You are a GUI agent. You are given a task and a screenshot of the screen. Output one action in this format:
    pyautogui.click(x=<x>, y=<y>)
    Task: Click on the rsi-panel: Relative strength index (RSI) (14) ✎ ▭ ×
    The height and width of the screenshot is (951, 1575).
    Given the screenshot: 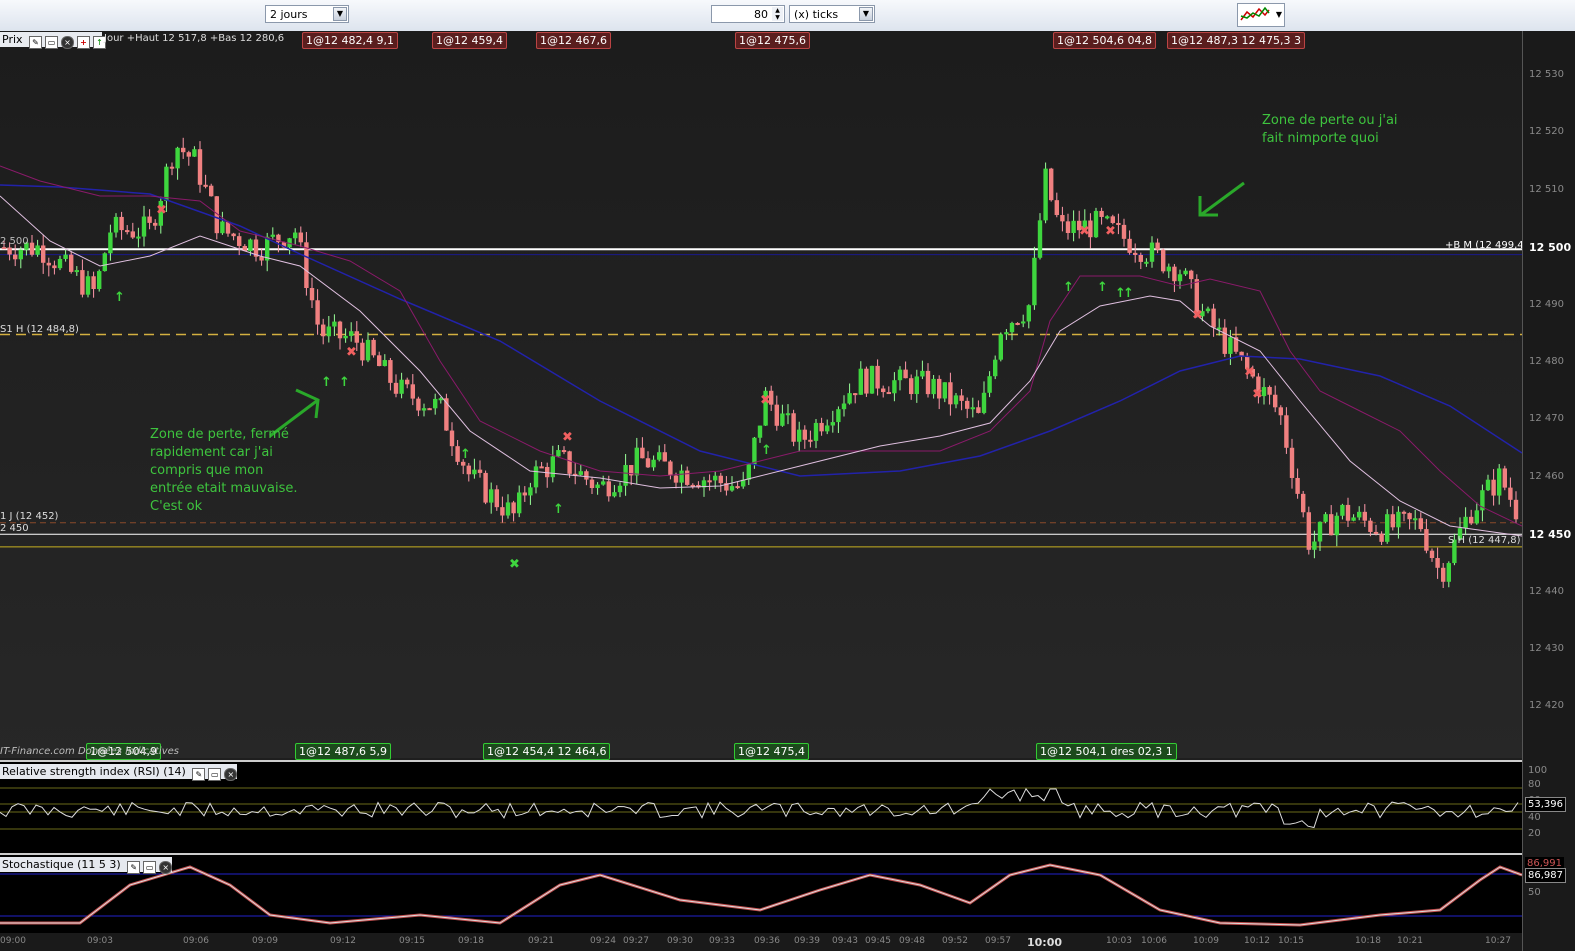 What is the action you would take?
    pyautogui.click(x=761, y=807)
    